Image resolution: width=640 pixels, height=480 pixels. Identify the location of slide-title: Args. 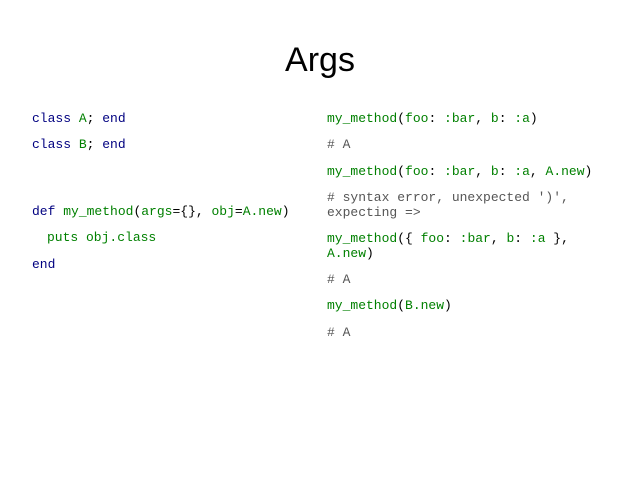
(320, 60).